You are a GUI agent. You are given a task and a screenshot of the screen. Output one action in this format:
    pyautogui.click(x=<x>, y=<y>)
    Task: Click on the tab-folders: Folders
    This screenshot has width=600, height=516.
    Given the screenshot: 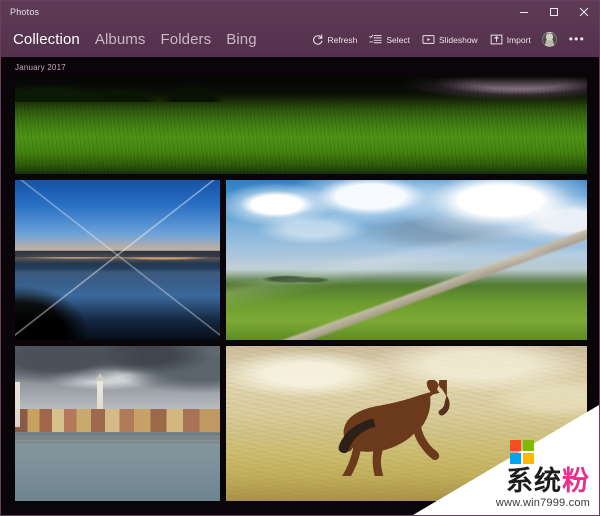 What is the action you would take?
    pyautogui.click(x=186, y=40)
    